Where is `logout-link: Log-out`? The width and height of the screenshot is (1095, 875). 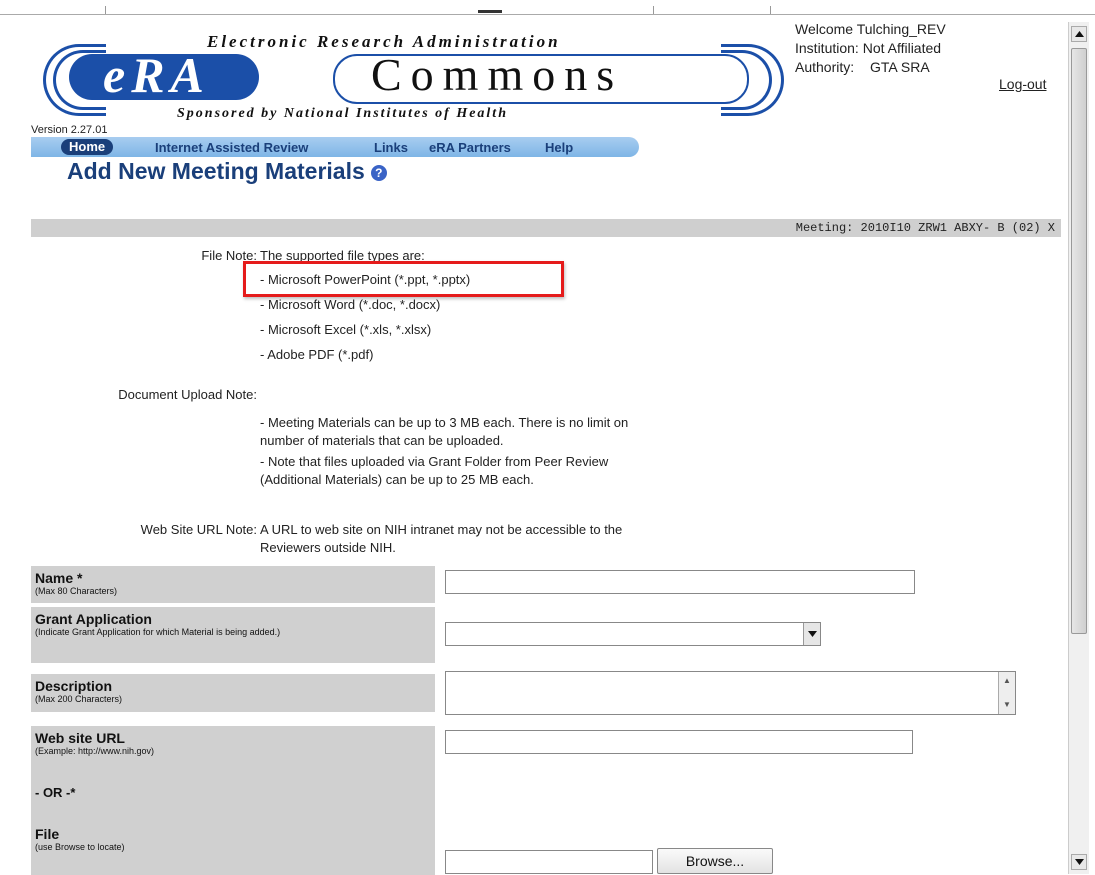
logout-link: Log-out is located at coordinates (1022, 84).